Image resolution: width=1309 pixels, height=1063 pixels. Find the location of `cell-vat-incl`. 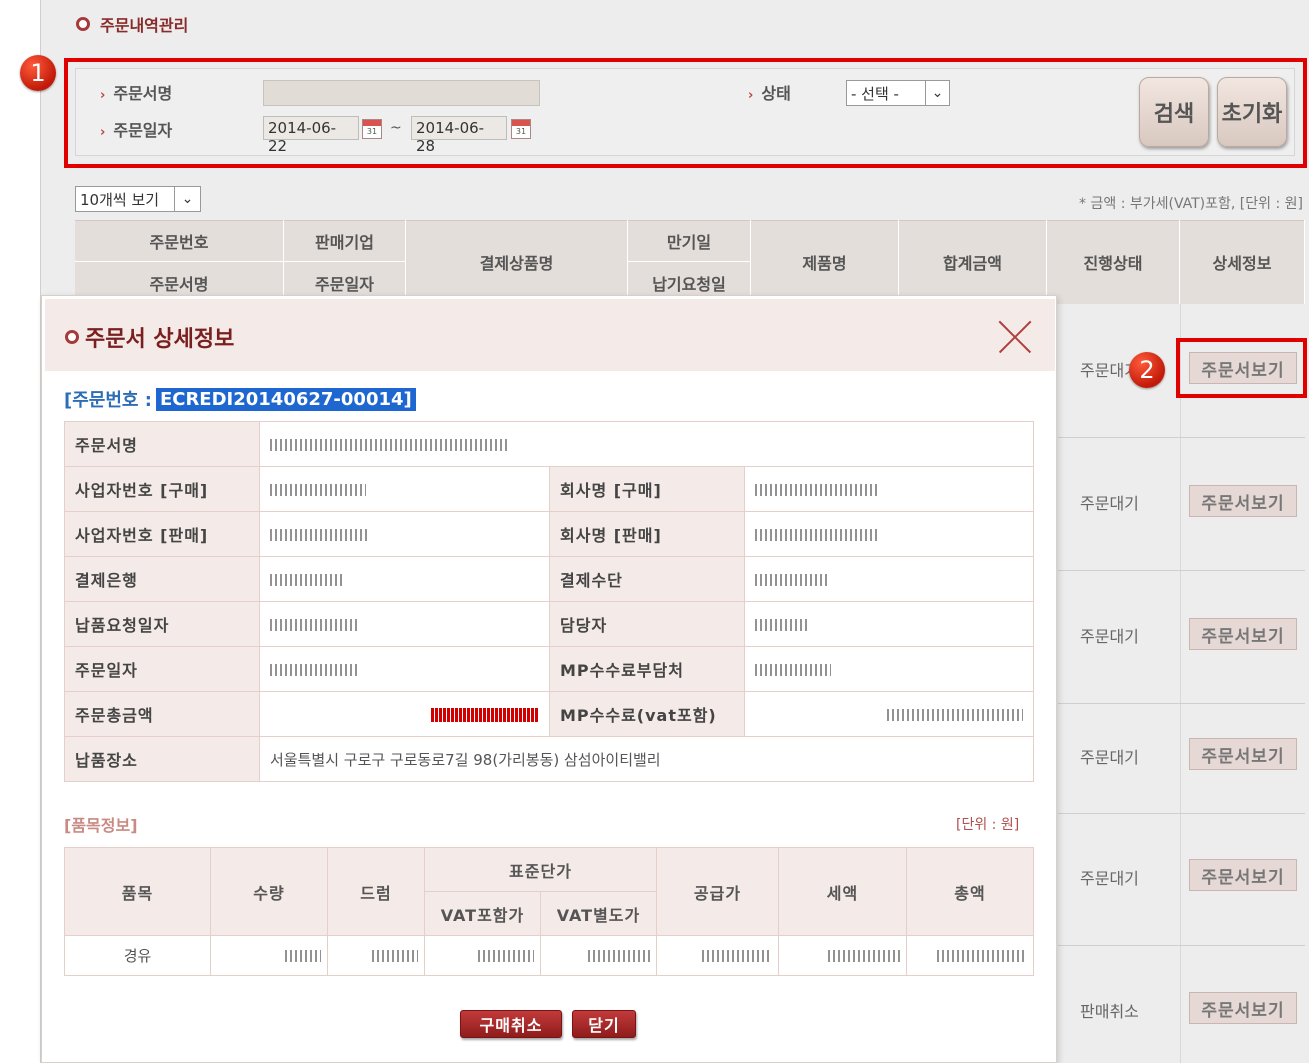

cell-vat-incl is located at coordinates (482, 955).